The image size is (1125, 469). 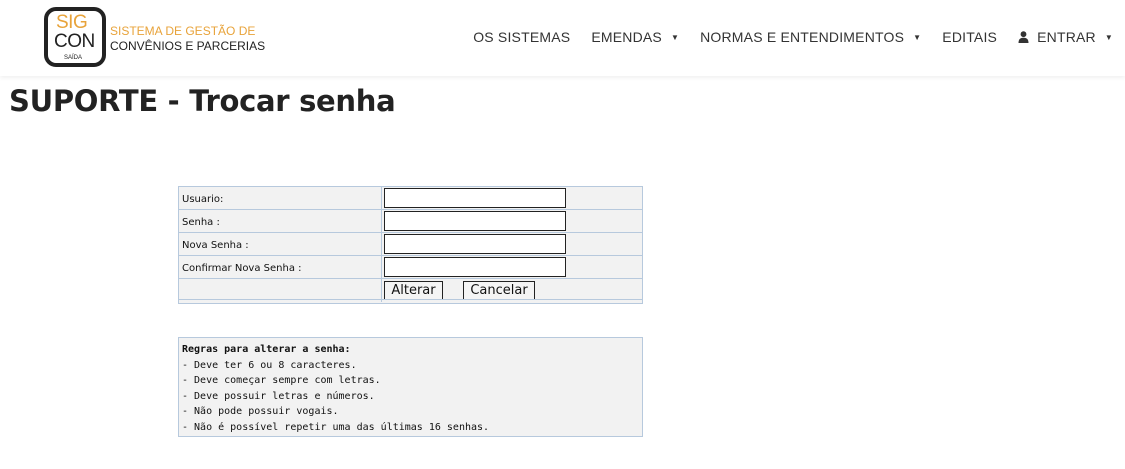 I want to click on confirmar-senha-label: Confirmar Nova Senha :, so click(x=242, y=268).